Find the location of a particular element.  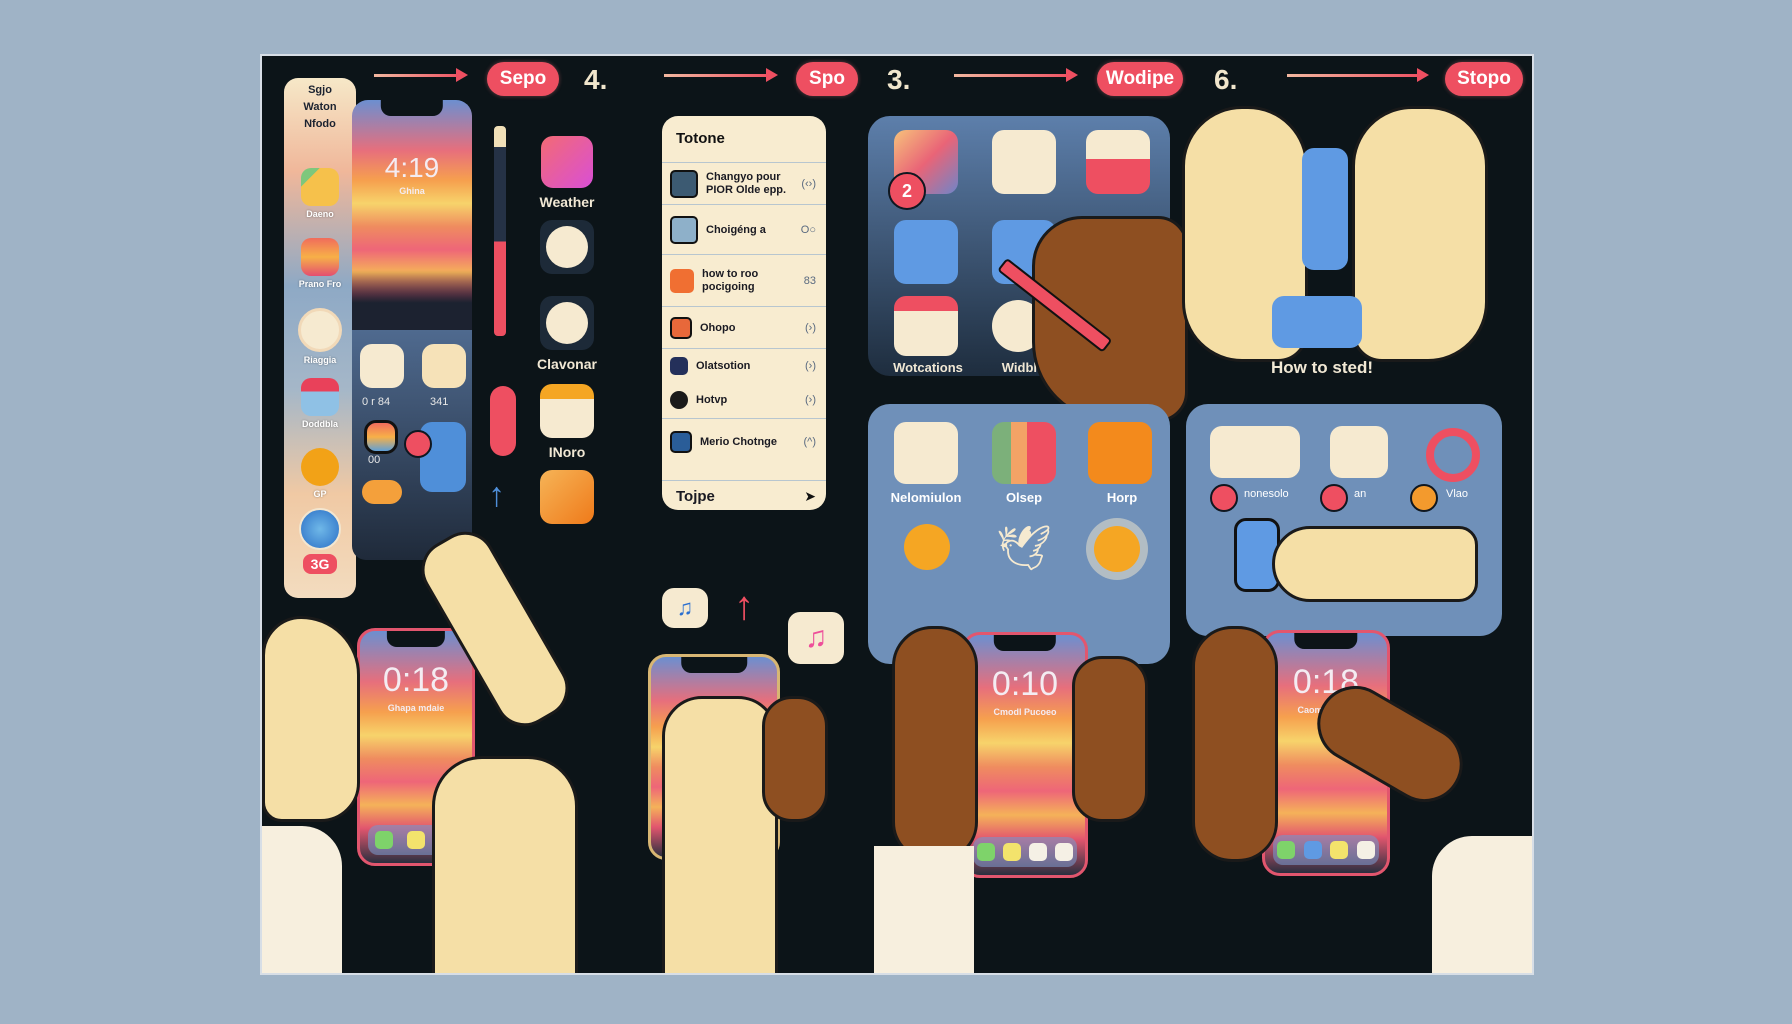

step-number-6: 6. is located at coordinates (1226, 79).